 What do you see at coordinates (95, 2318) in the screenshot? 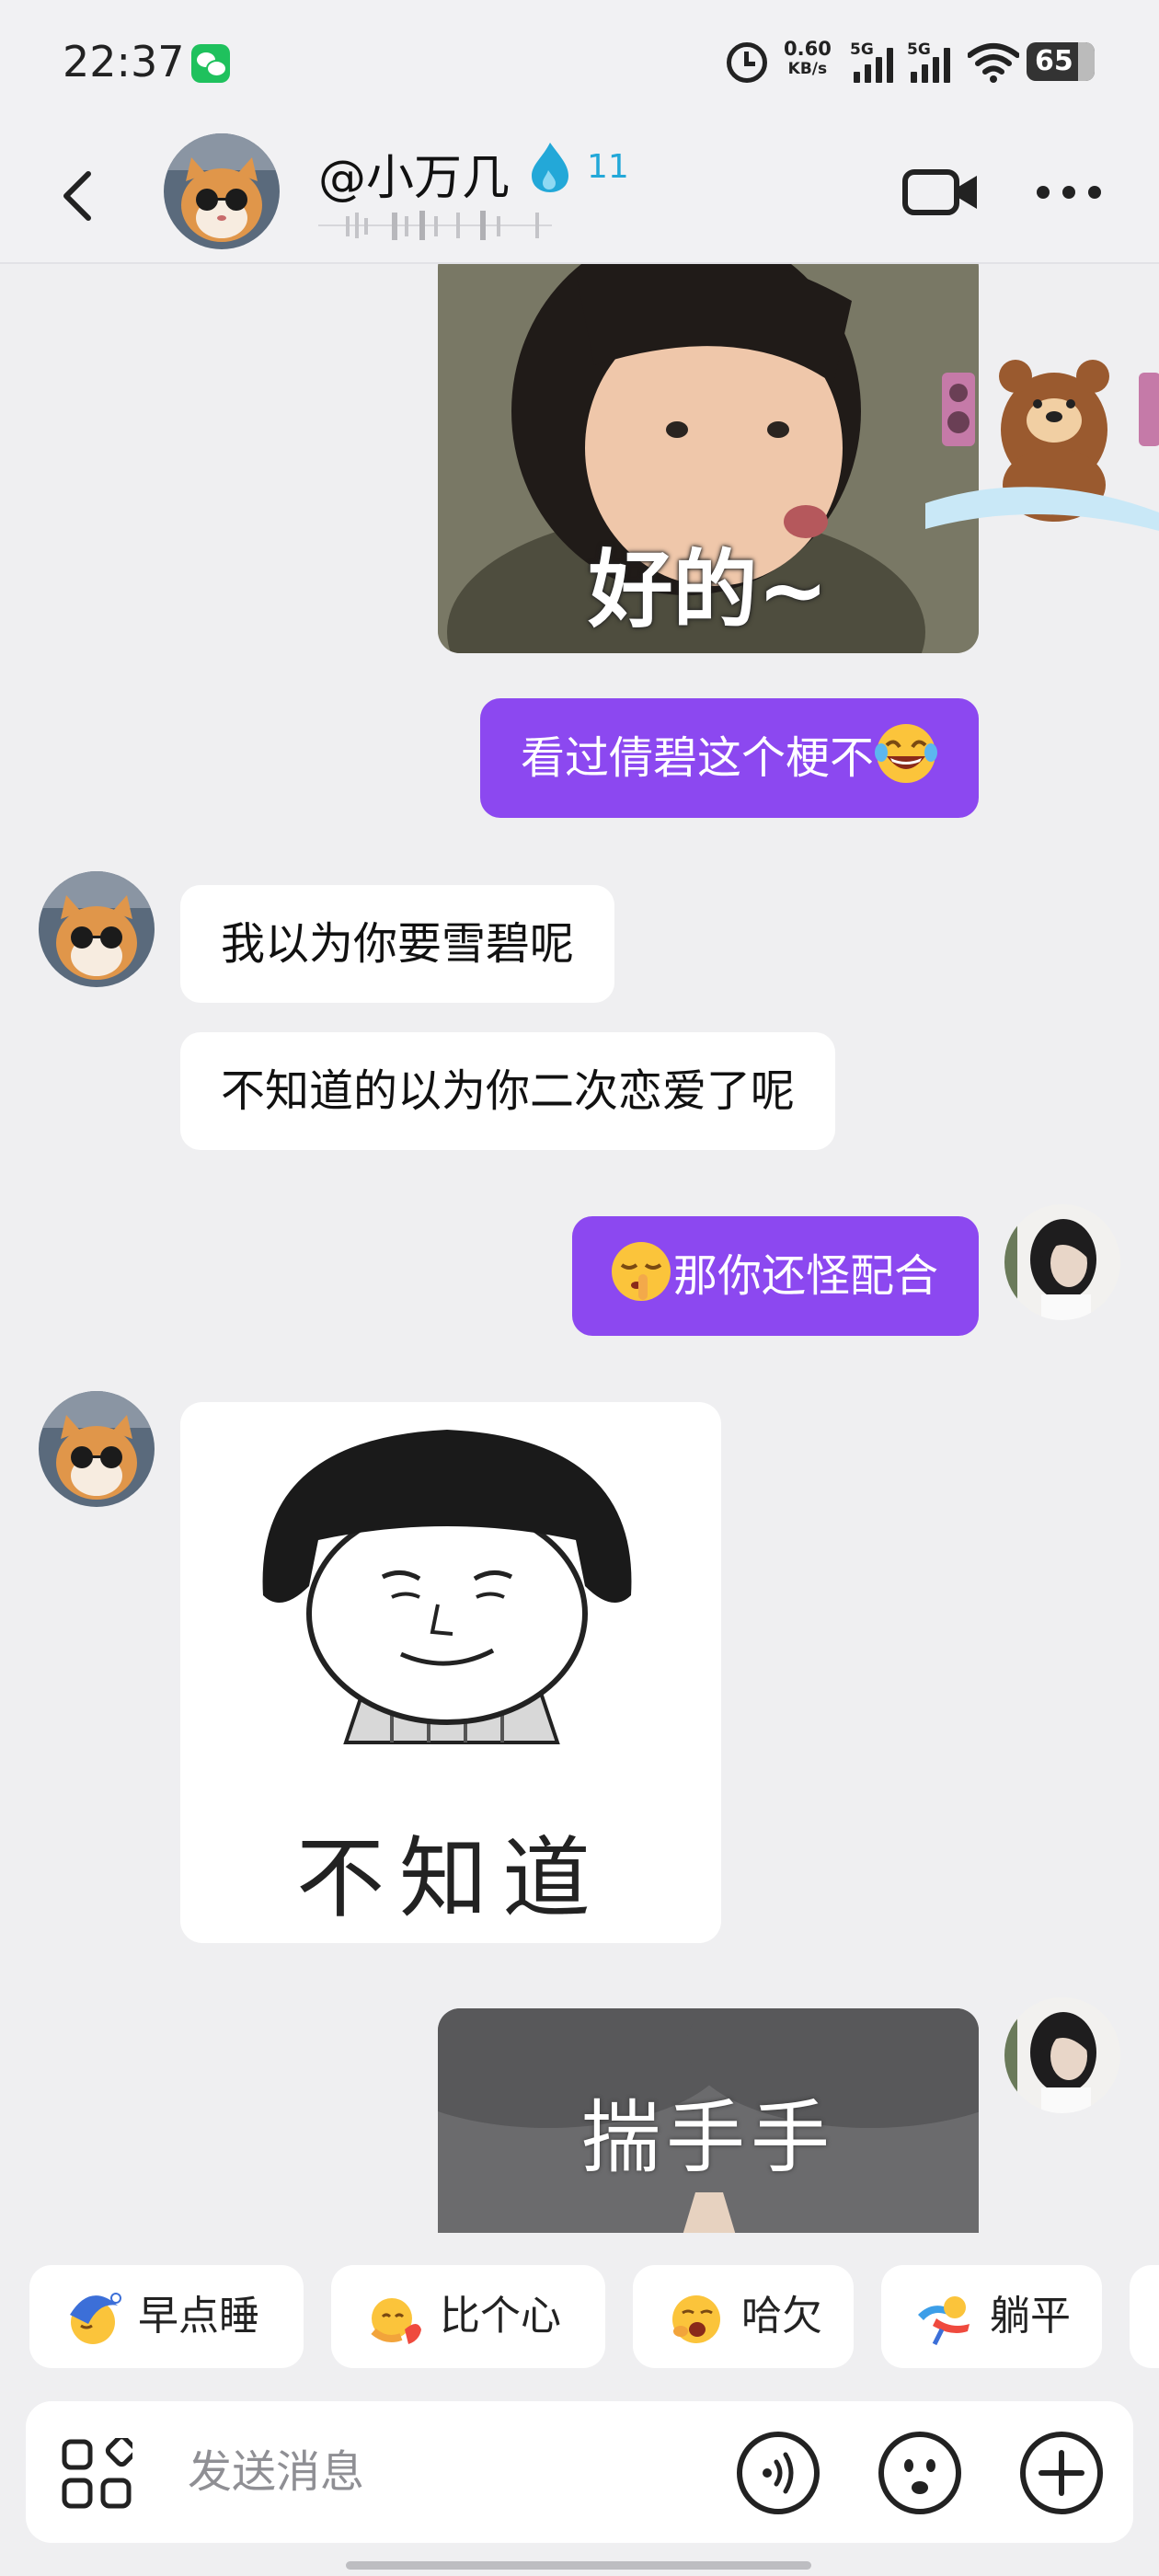
I see `sleepy-moon-icon` at bounding box center [95, 2318].